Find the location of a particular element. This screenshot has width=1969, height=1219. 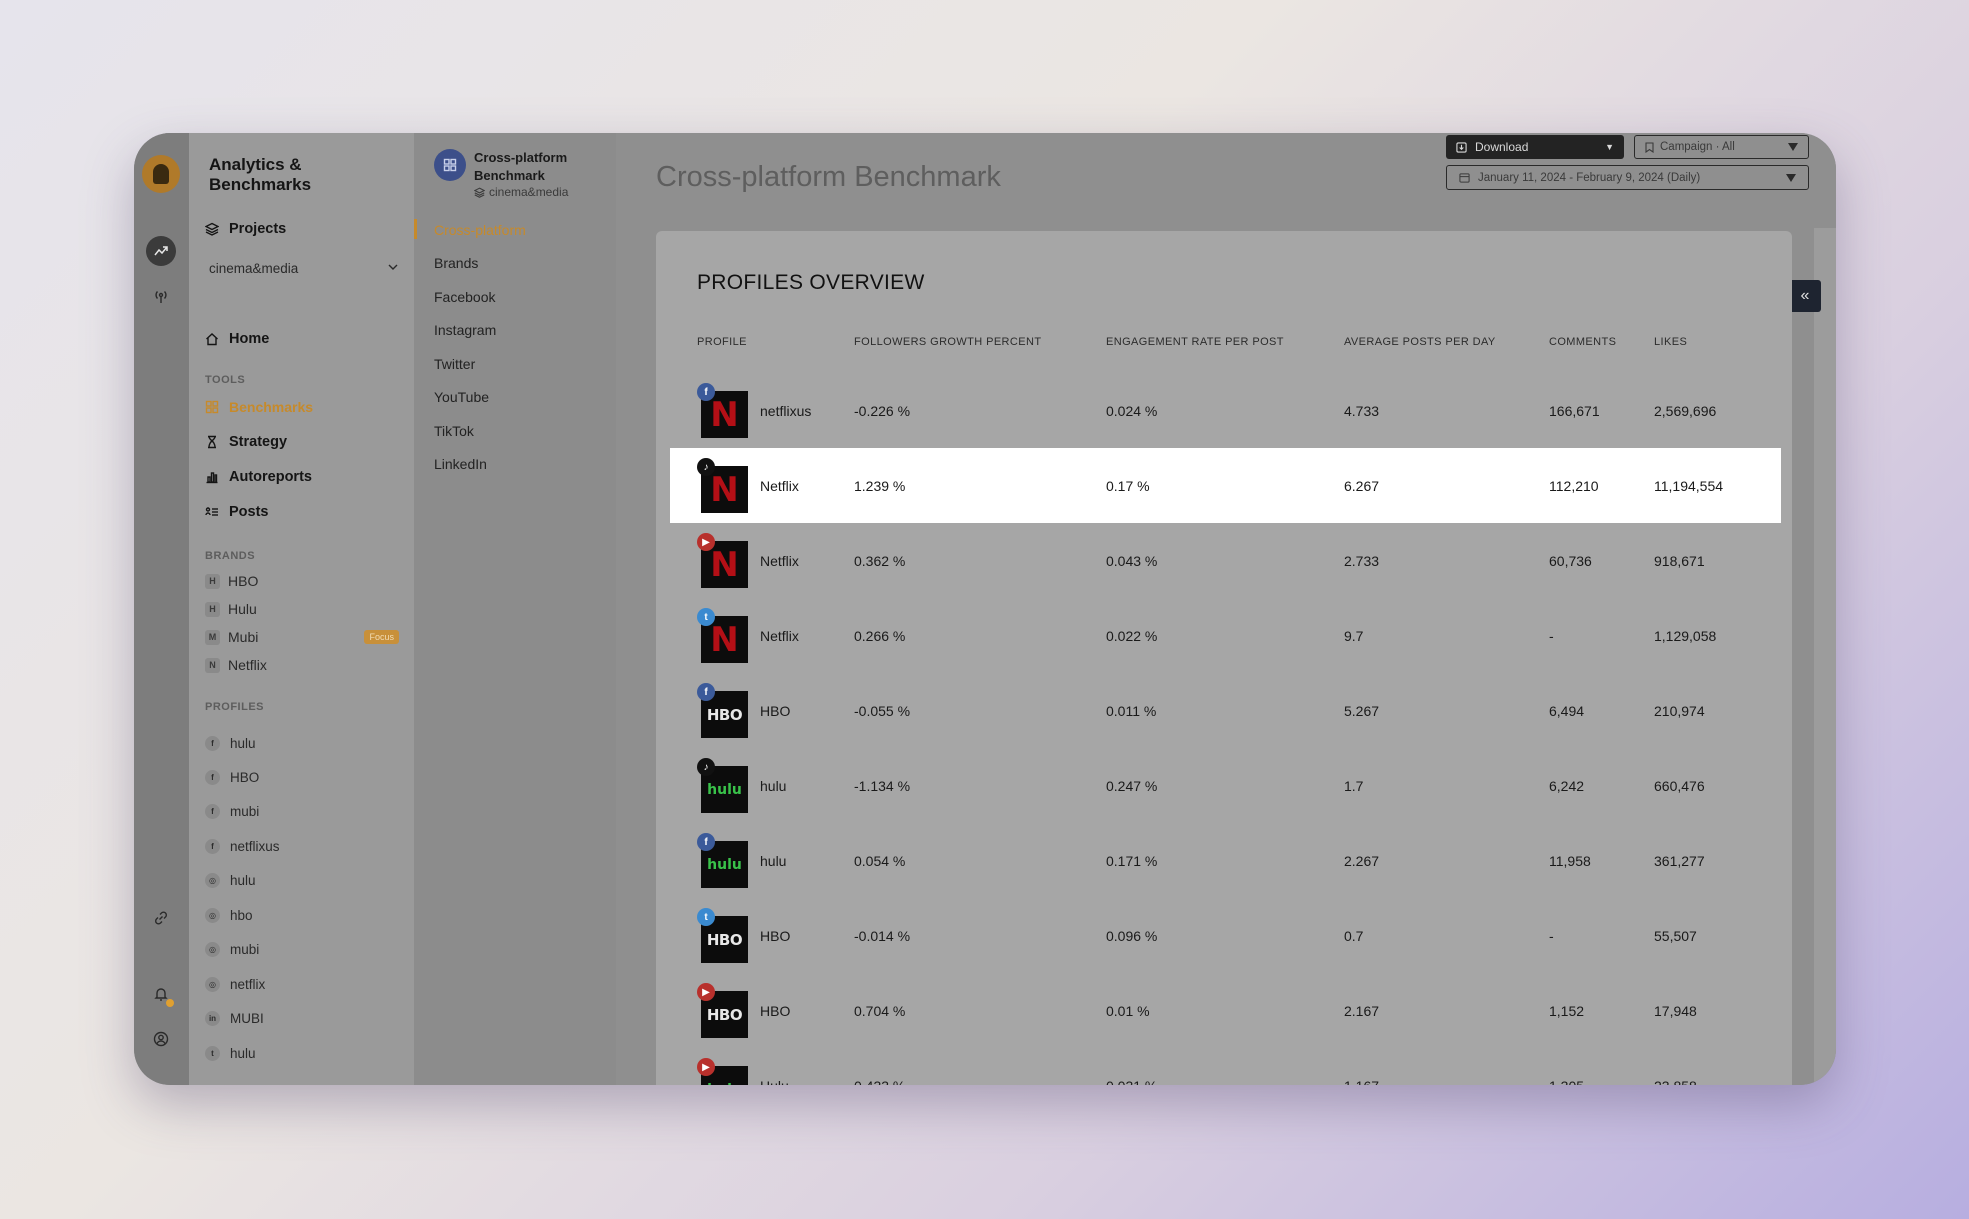

sidebar-brand-hbo: H HBO is located at coordinates (302, 581).